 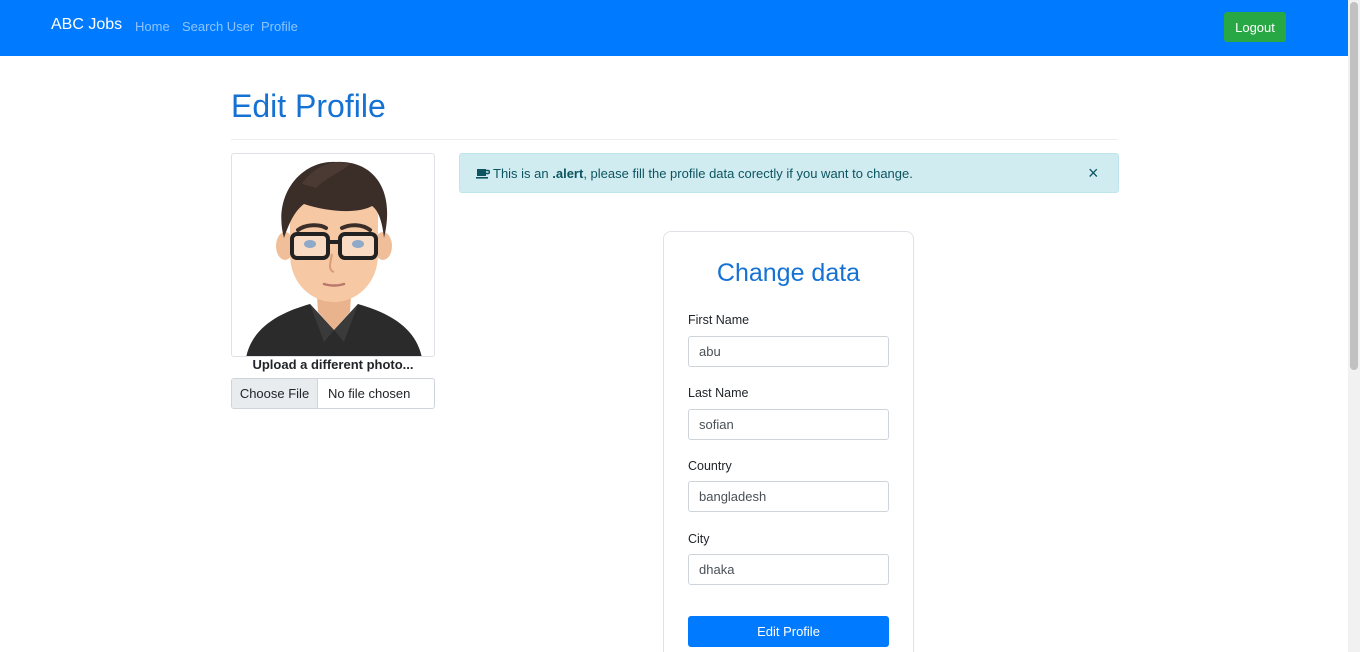 What do you see at coordinates (674, 28) in the screenshot?
I see `top-navbar: ABC Jobs Home Search User Profile Logout` at bounding box center [674, 28].